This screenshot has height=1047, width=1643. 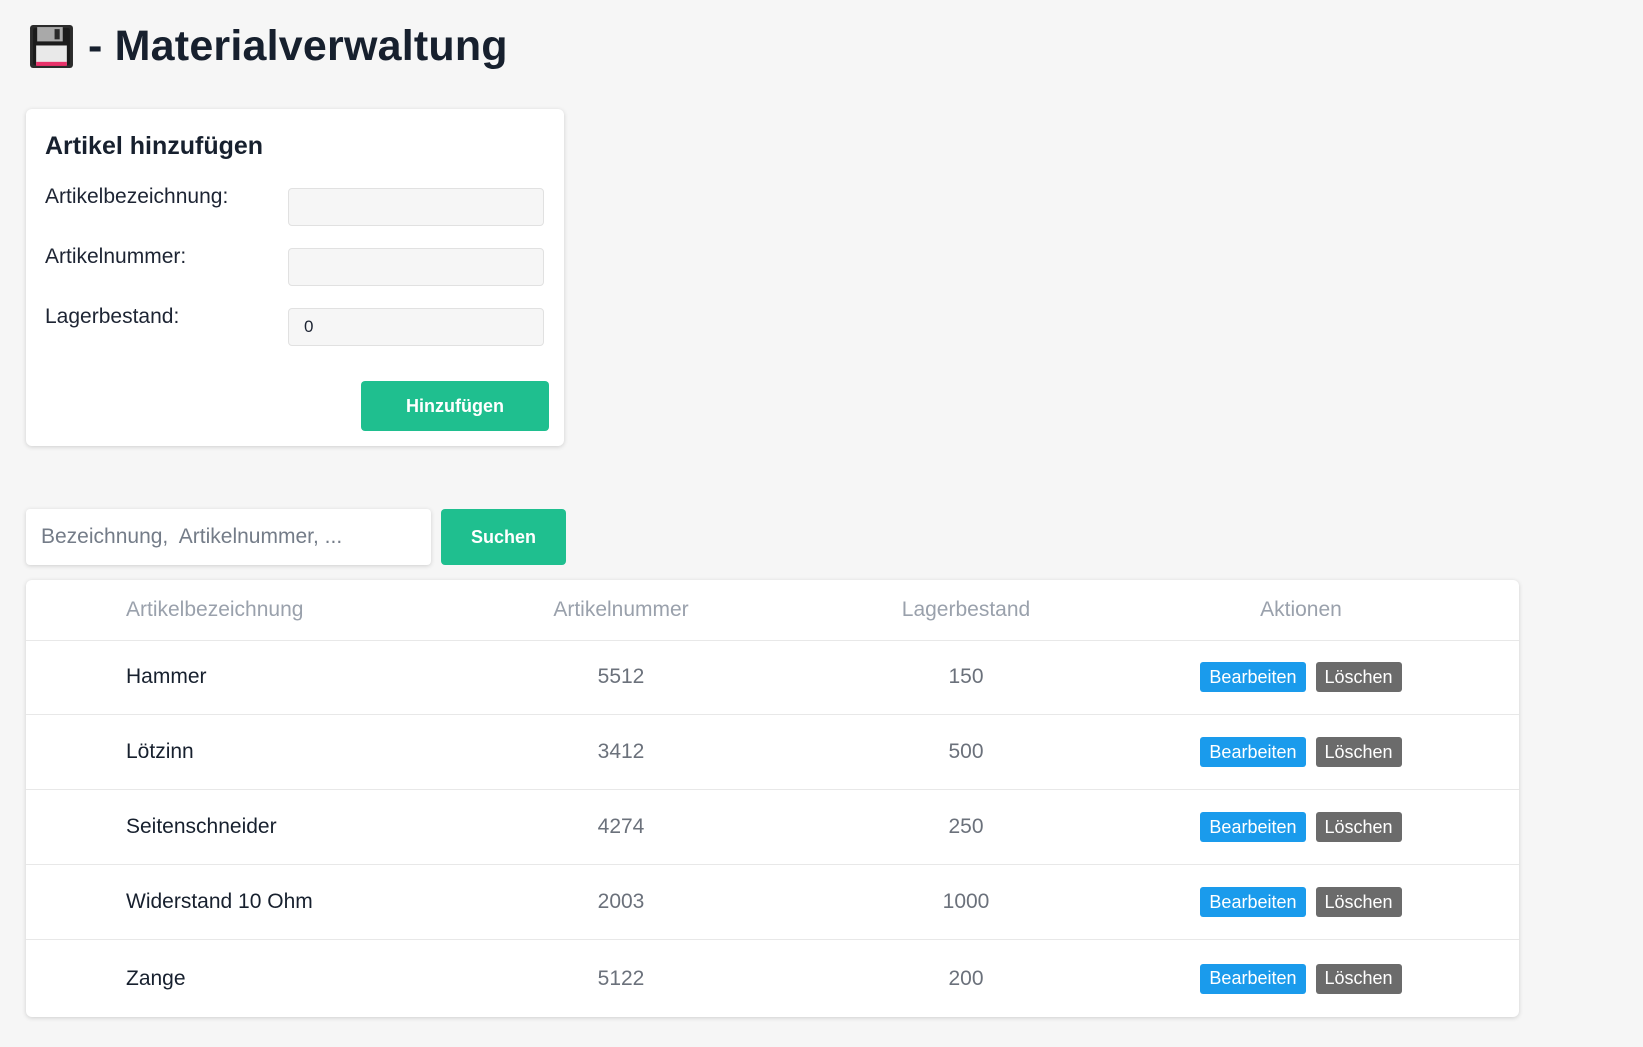 I want to click on add-article-card: Artikel hinzufügen Artikelbezeichnung, so click(x=295, y=277).